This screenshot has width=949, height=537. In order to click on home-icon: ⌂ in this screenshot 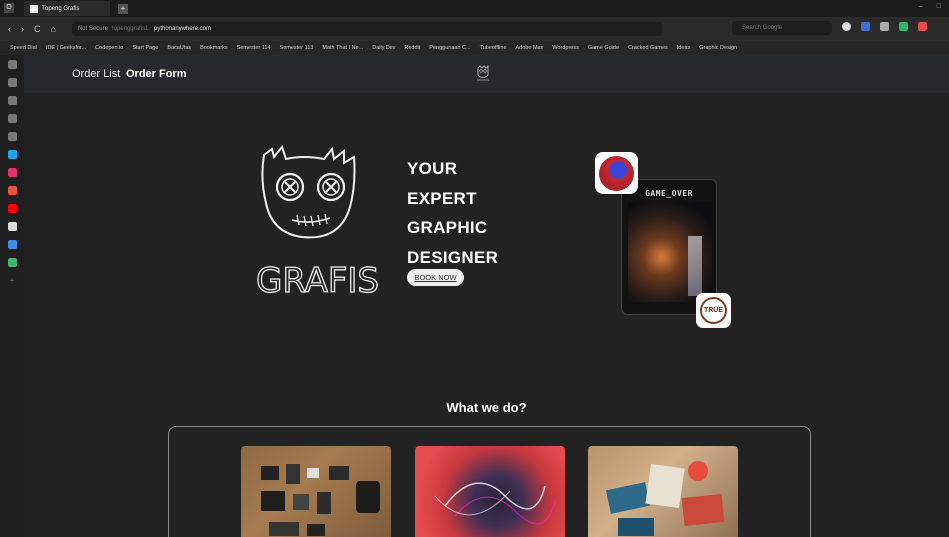, I will do `click(53, 29)`.